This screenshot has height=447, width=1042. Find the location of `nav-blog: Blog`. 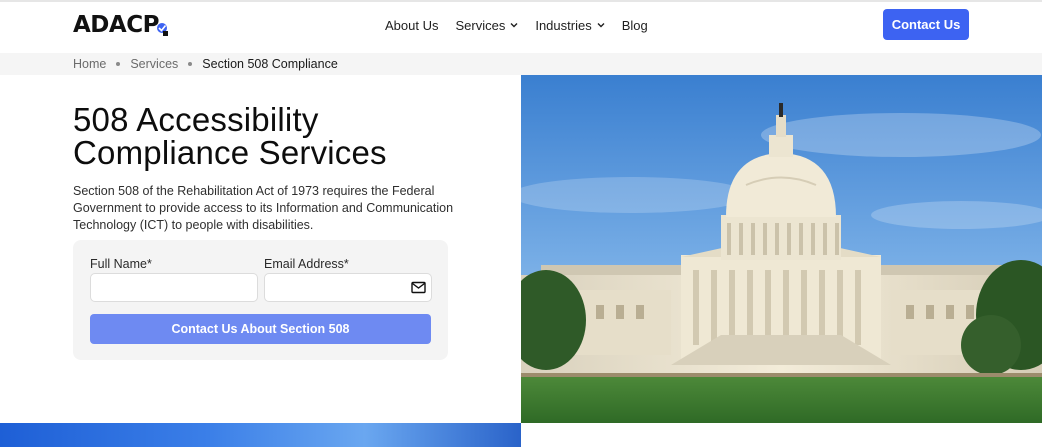

nav-blog: Blog is located at coordinates (635, 25).